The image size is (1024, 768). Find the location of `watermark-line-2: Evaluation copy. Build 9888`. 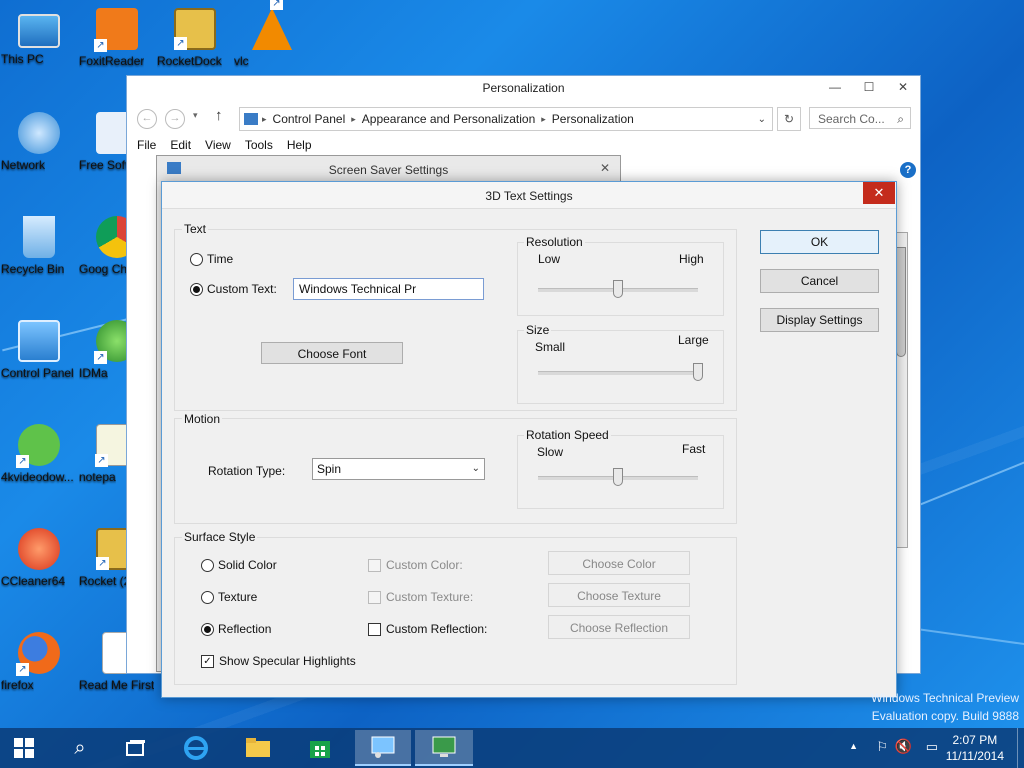

watermark-line-2: Evaluation copy. Build 9888 is located at coordinates (945, 716).